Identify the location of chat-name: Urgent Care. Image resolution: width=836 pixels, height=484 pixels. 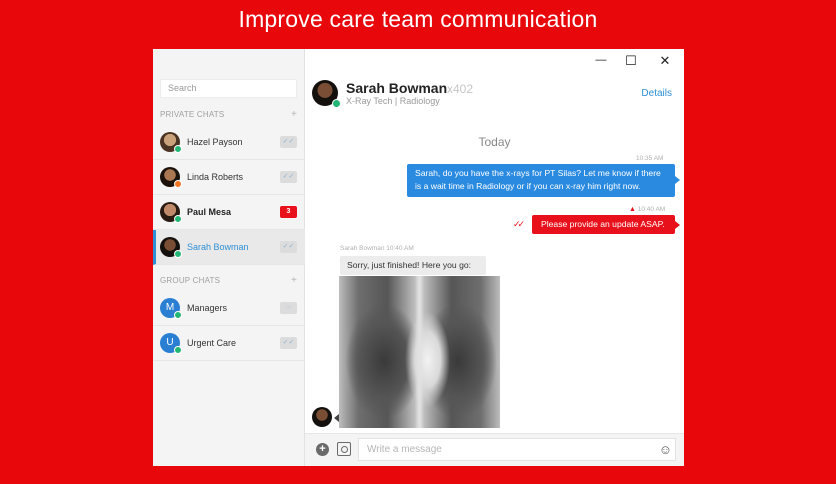
(212, 343).